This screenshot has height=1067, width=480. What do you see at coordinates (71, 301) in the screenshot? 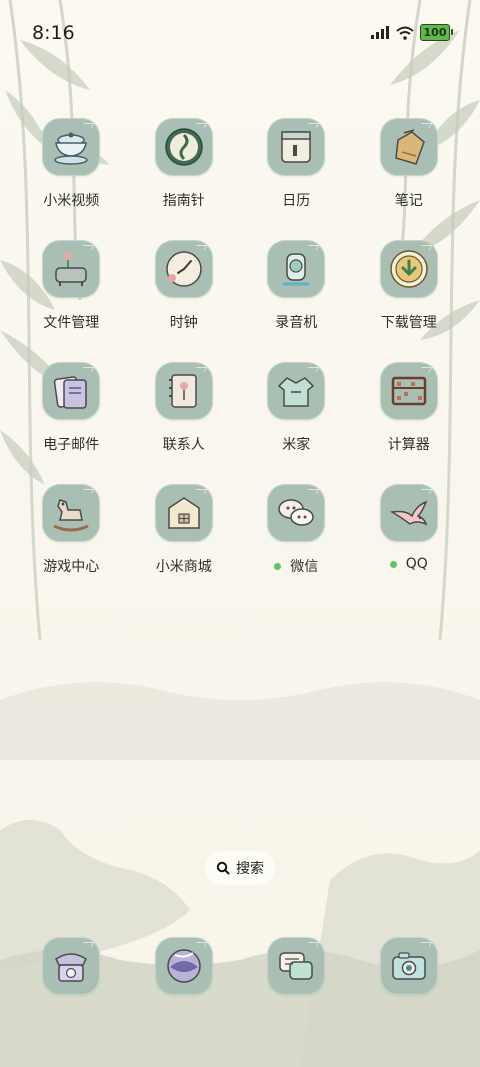
I see `app-file-manager: 文件管理` at bounding box center [71, 301].